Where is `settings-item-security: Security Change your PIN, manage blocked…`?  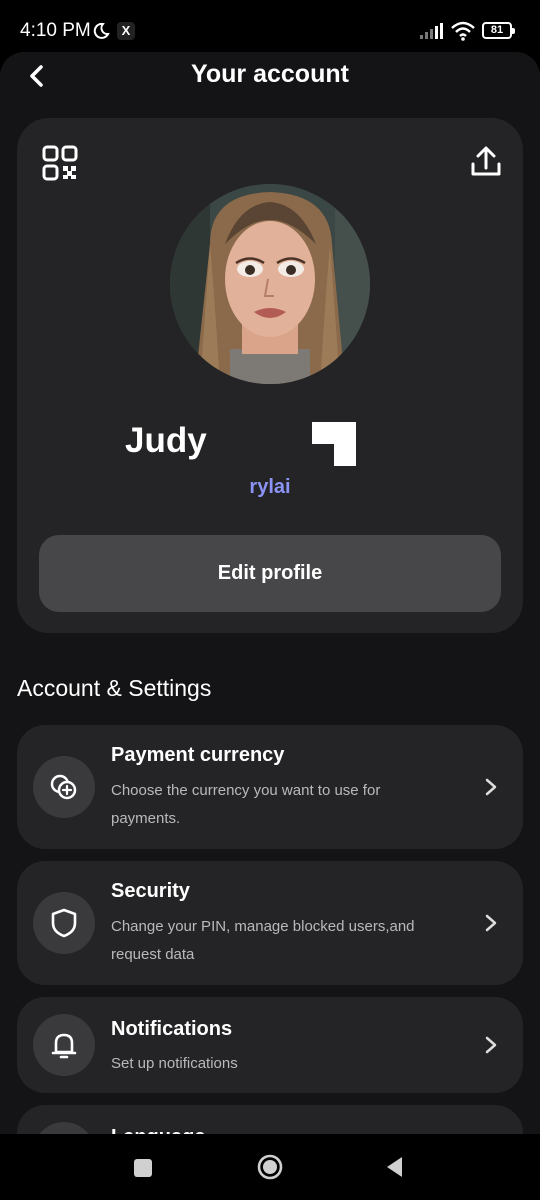
settings-item-security: Security Change your PIN, manage blocked… is located at coordinates (270, 923).